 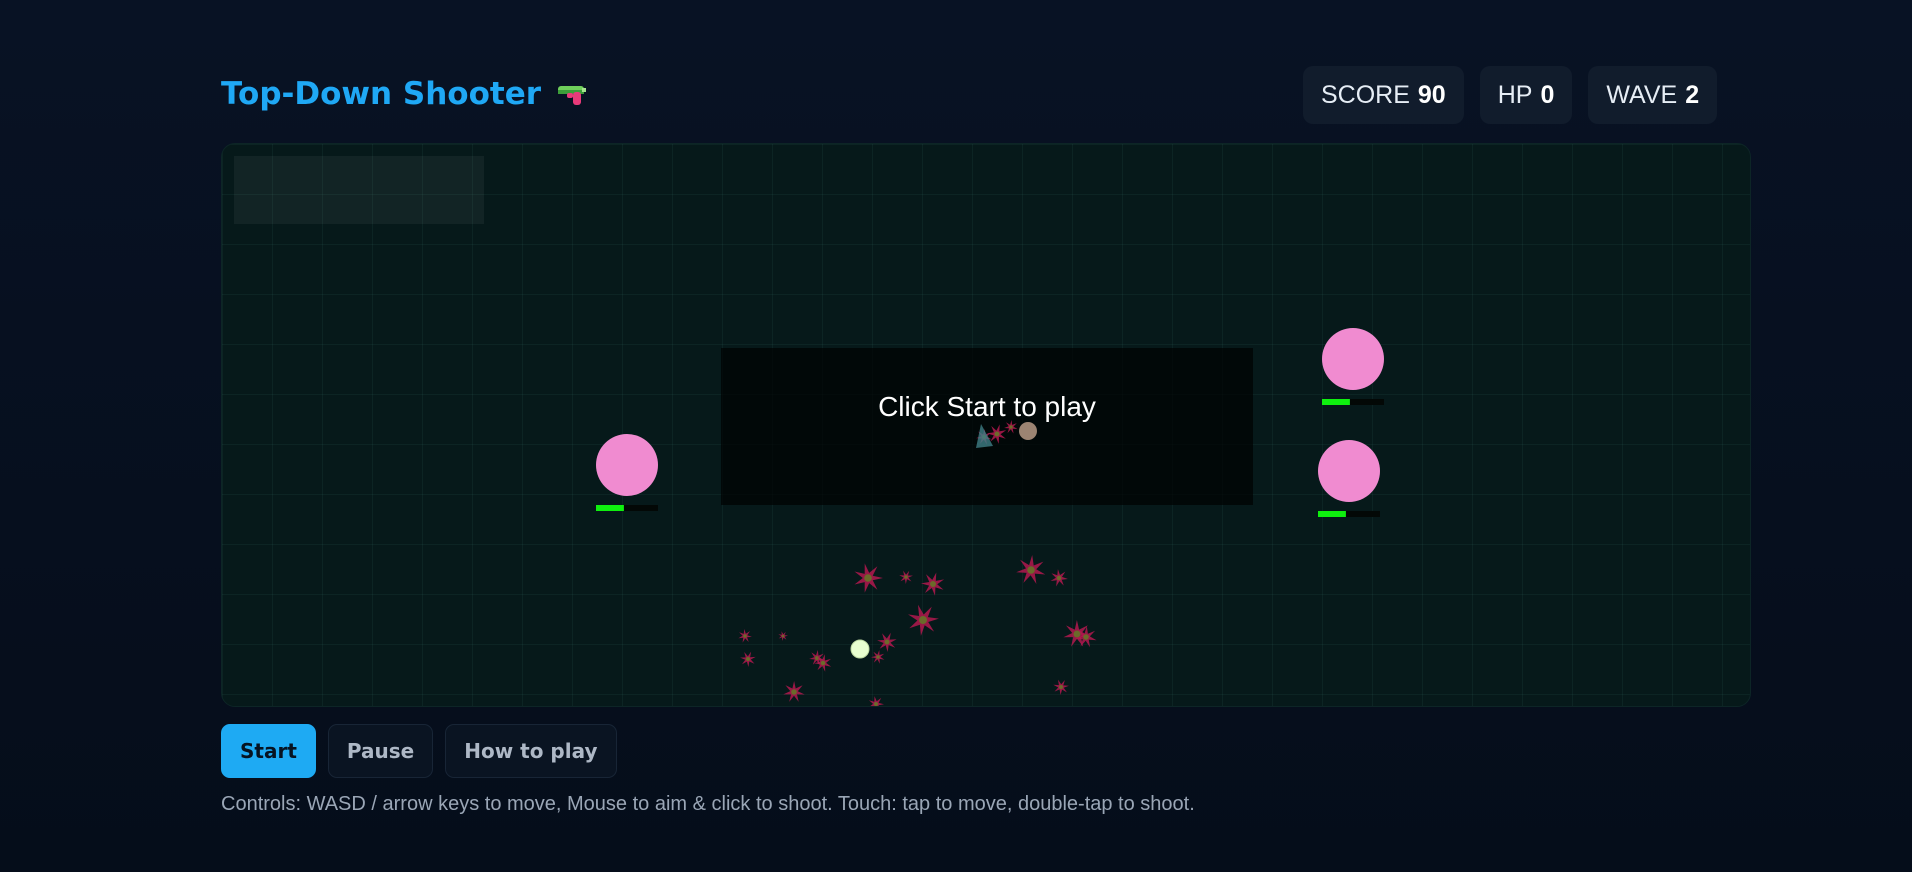 I want to click on water-gun-icon, so click(x=572, y=95).